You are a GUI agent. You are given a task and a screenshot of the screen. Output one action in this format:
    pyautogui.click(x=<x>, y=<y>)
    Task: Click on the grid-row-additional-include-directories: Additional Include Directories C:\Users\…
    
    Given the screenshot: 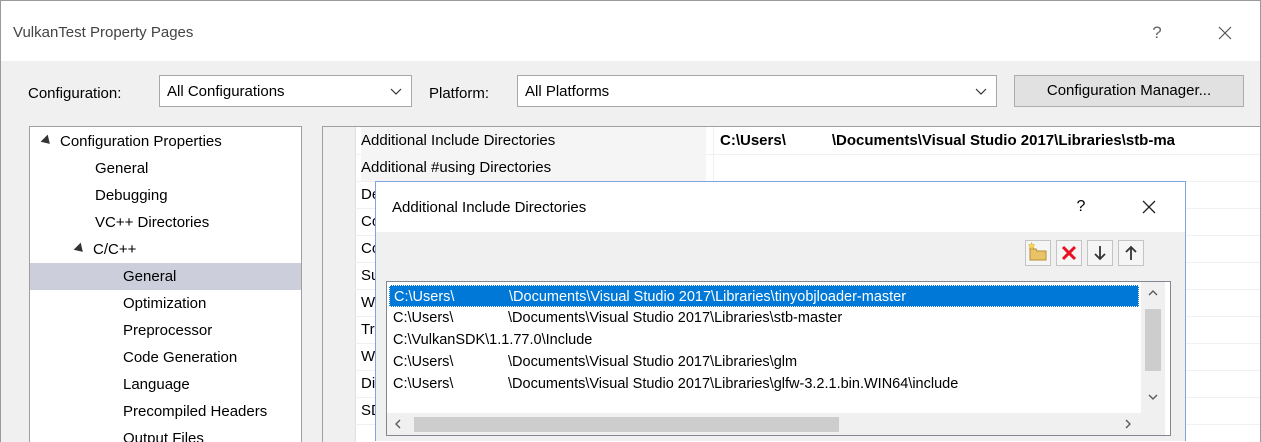 What is the action you would take?
    pyautogui.click(x=807, y=141)
    